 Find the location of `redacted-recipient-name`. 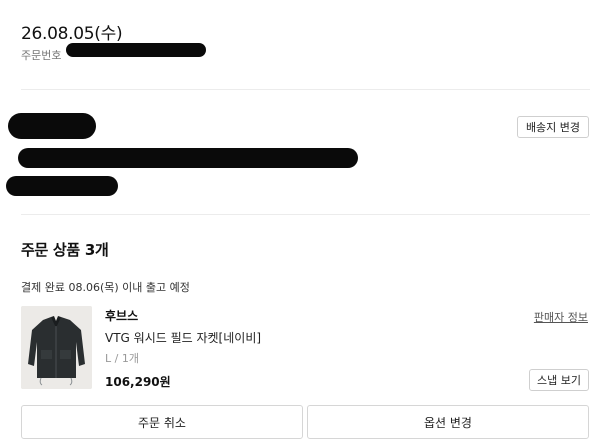

redacted-recipient-name is located at coordinates (52, 126).